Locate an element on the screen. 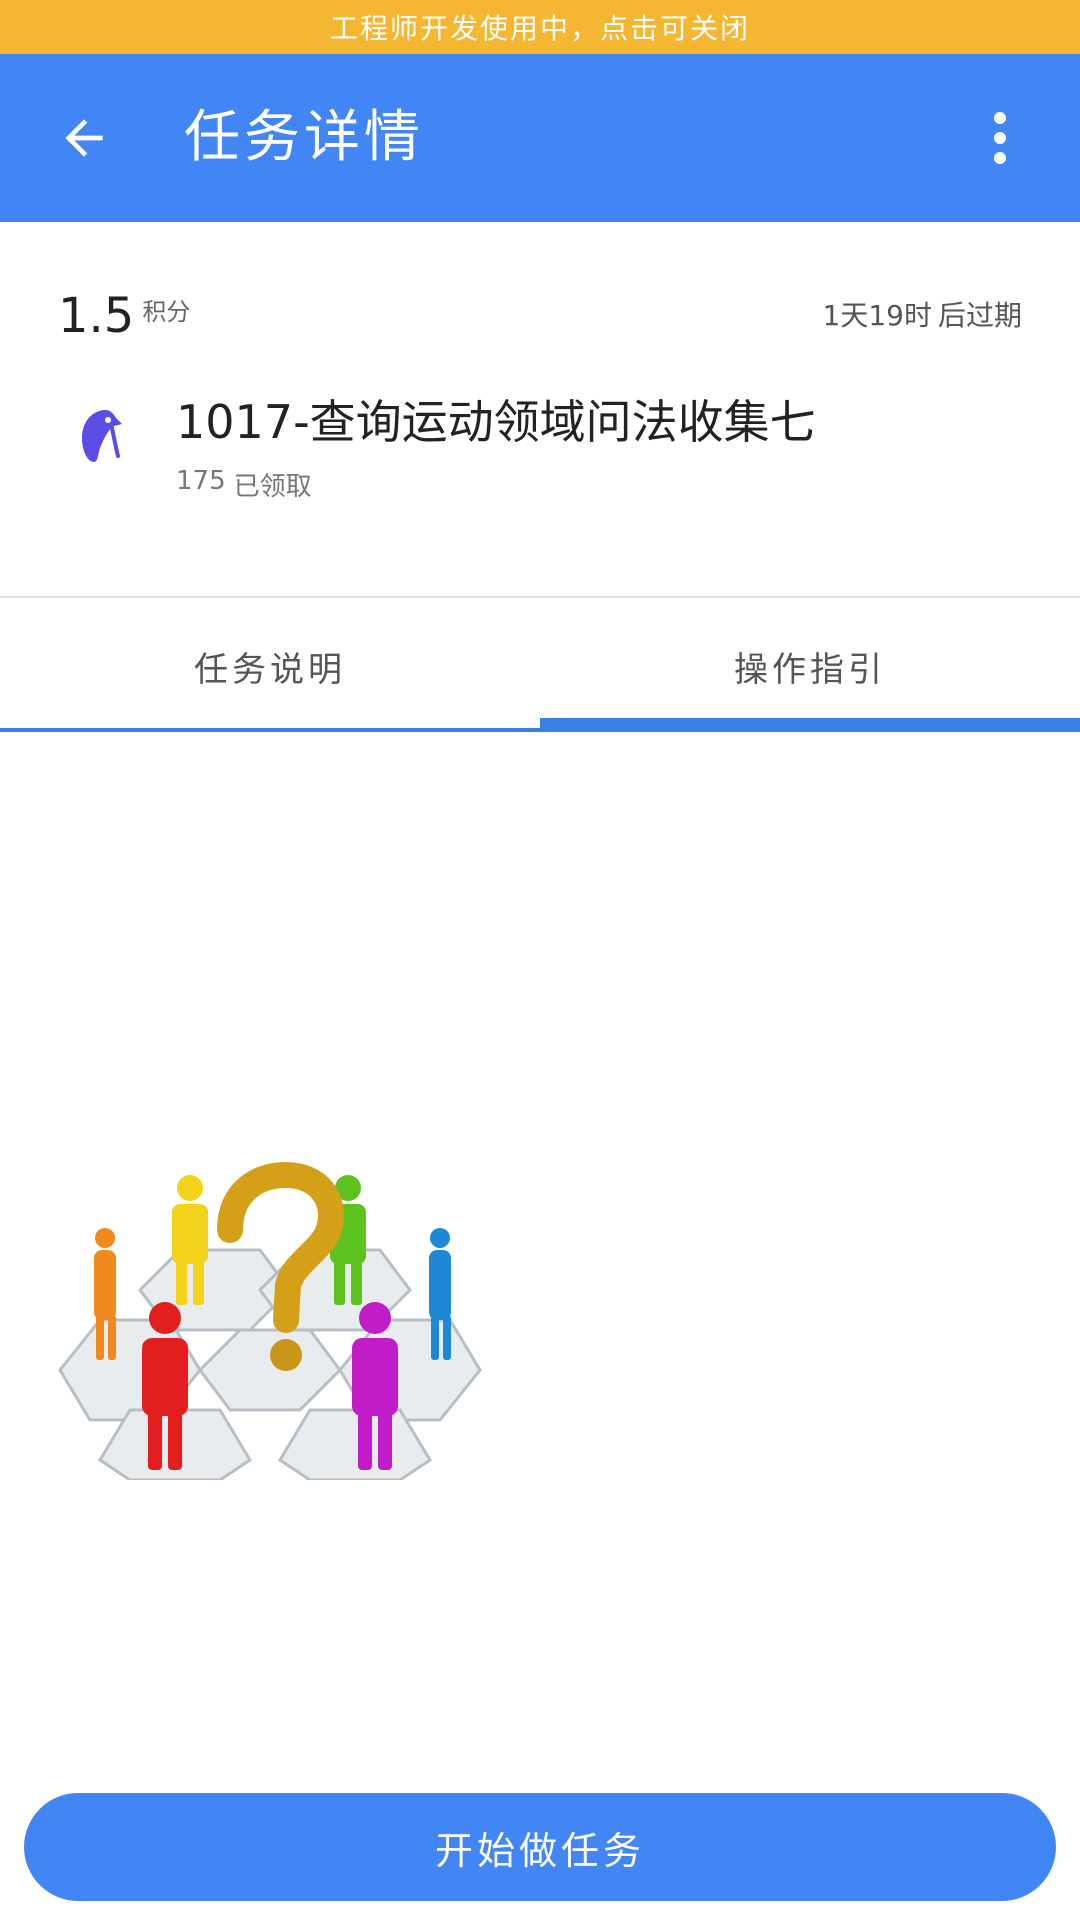 The image size is (1080, 1920). back-button is located at coordinates (84, 138).